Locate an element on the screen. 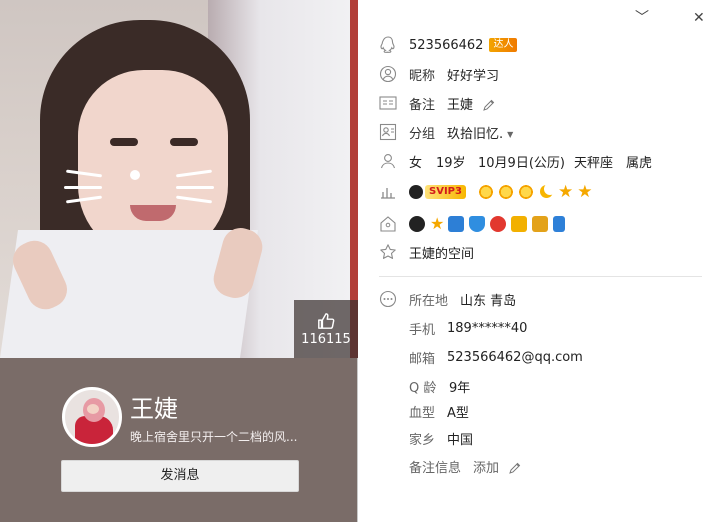 This screenshot has height=522, width=722. yellow-star-service-icon: ★ is located at coordinates (437, 224).